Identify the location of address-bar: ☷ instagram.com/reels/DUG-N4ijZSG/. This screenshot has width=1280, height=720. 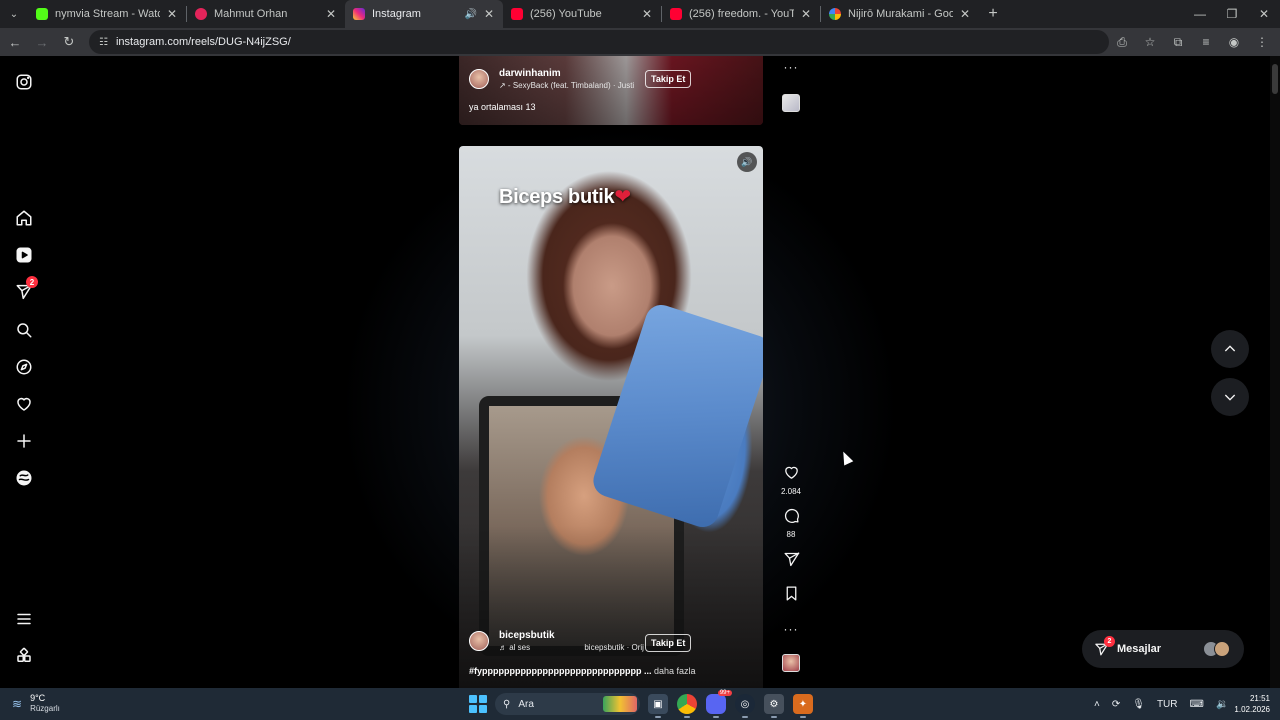
(599, 42).